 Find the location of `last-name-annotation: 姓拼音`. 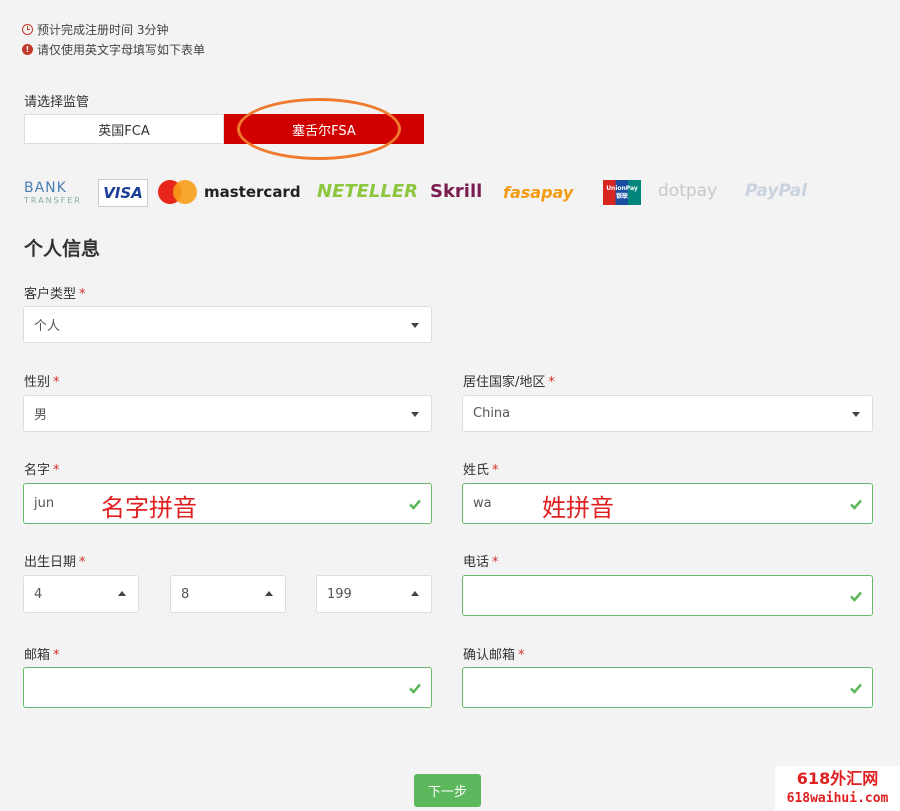

last-name-annotation: 姓拼音 is located at coordinates (578, 508).